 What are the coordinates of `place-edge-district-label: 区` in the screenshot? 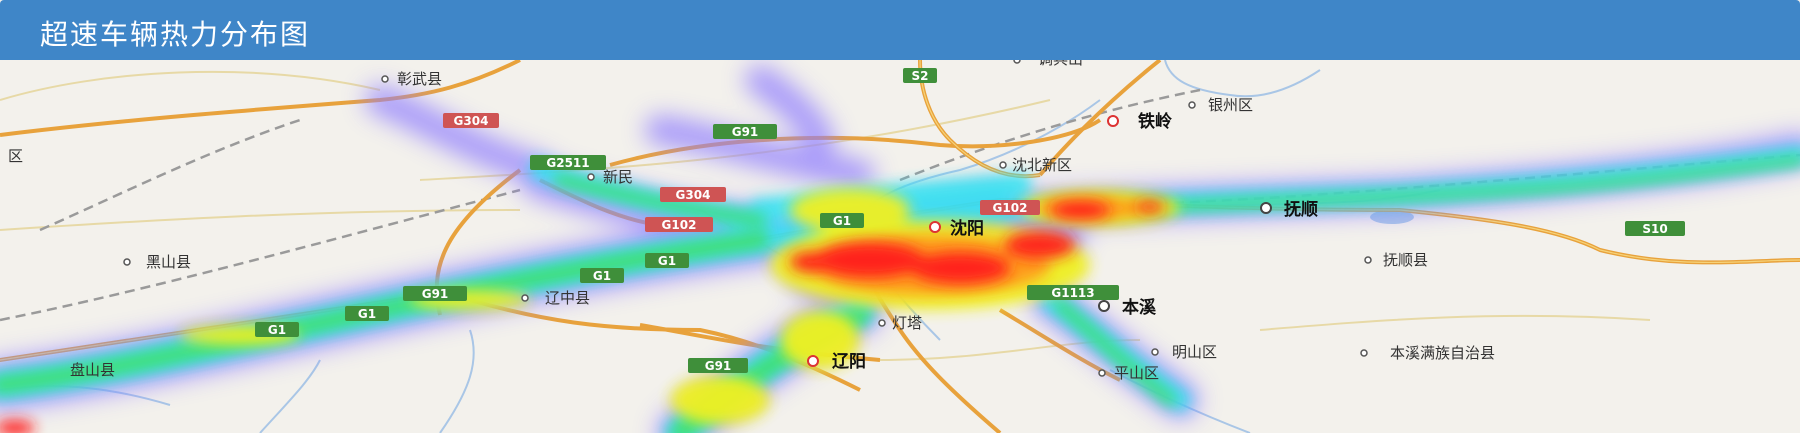 It's located at (15, 156).